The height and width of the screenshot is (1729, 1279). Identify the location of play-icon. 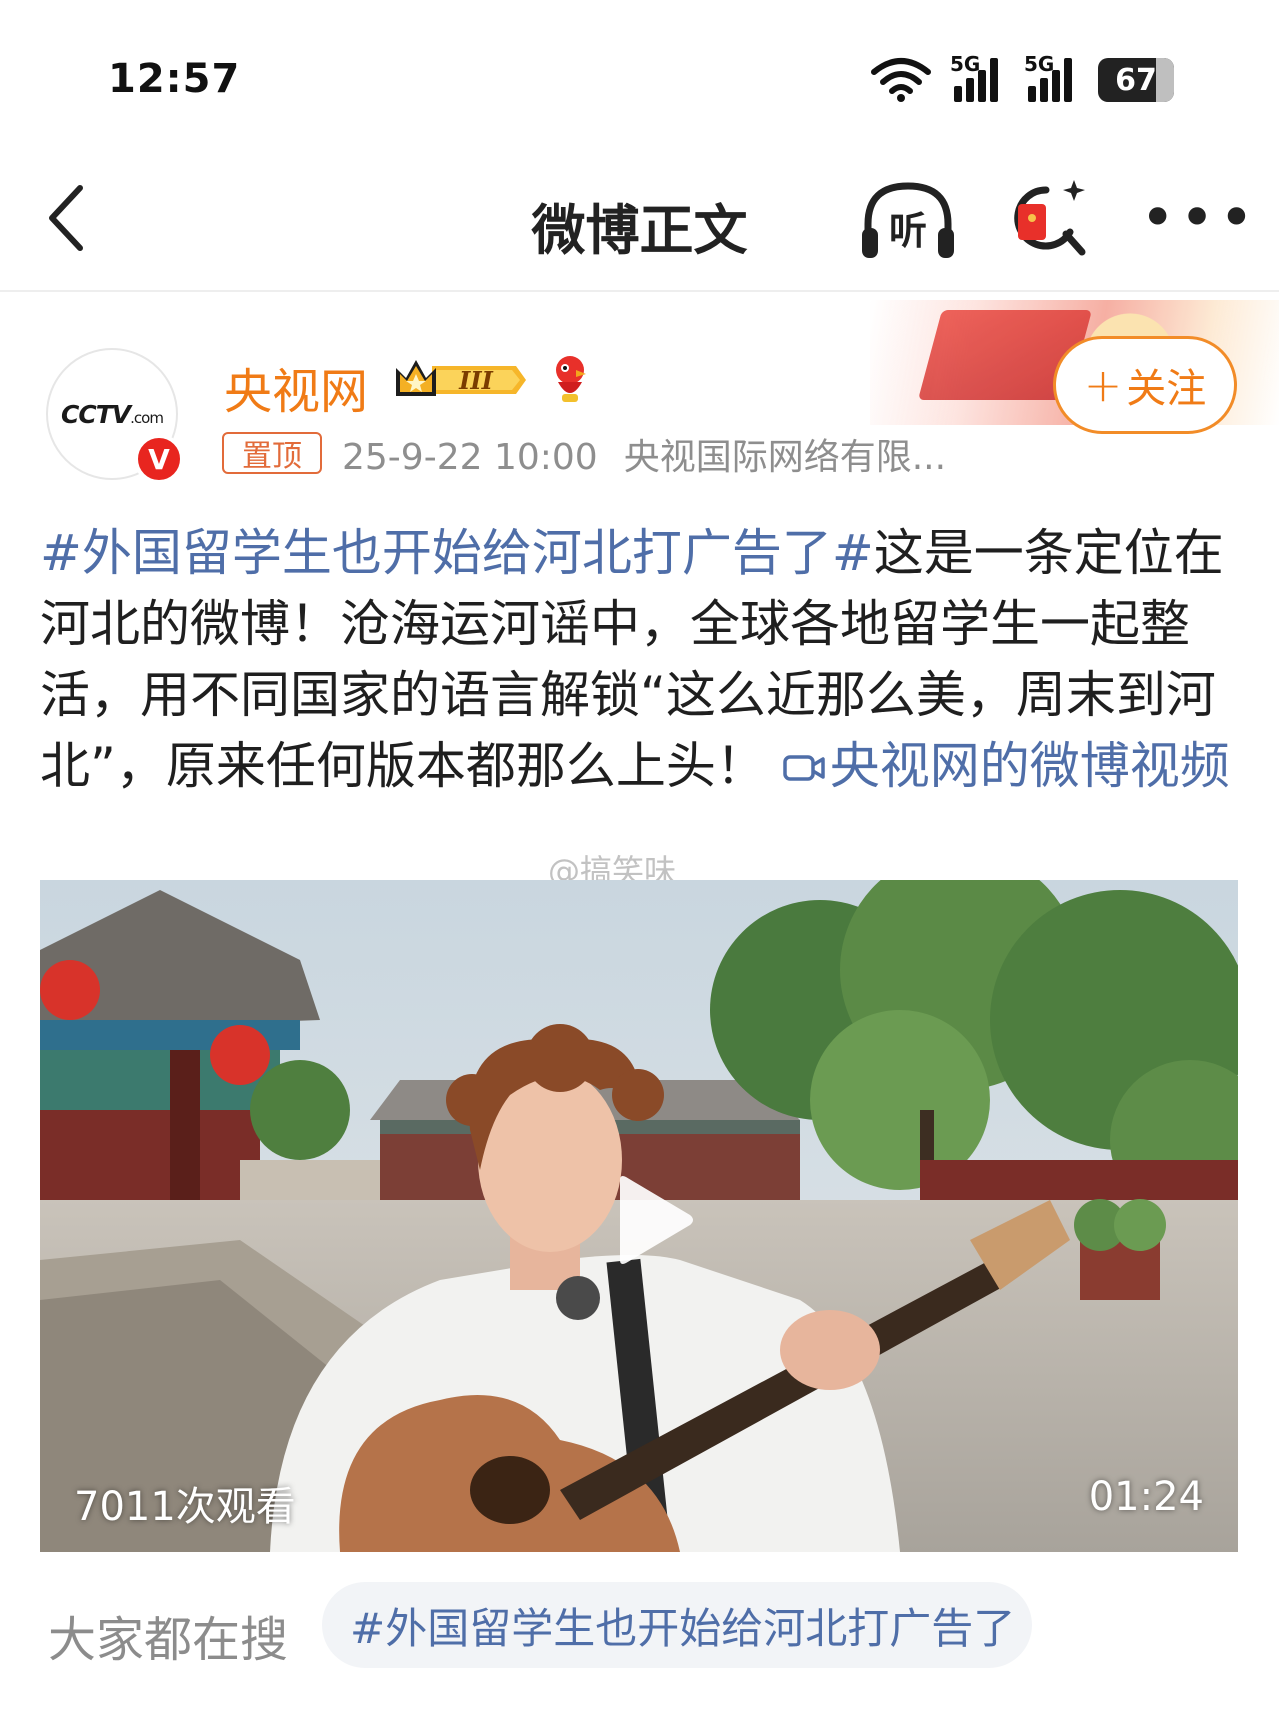
(652, 1220).